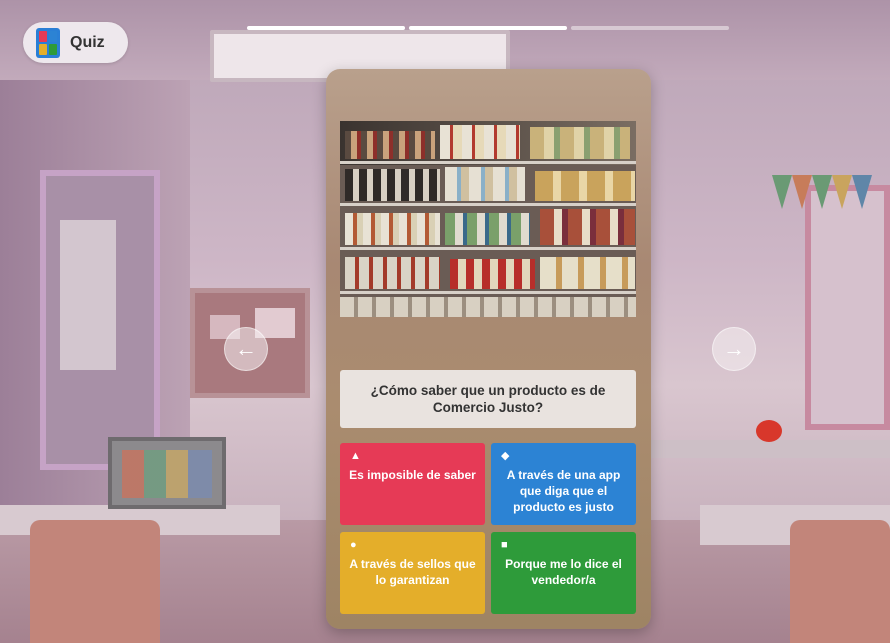 This screenshot has height=643, width=890. Describe the element at coordinates (505, 456) in the screenshot. I see `diamond-icon: ◆` at that location.